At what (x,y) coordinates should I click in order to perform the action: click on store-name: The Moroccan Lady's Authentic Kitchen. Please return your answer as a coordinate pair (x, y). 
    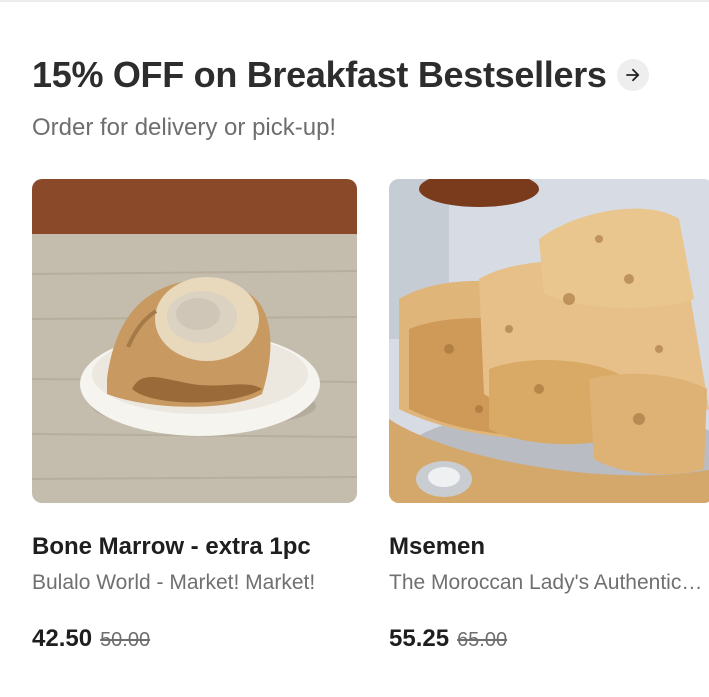
    Looking at the image, I should click on (548, 582).